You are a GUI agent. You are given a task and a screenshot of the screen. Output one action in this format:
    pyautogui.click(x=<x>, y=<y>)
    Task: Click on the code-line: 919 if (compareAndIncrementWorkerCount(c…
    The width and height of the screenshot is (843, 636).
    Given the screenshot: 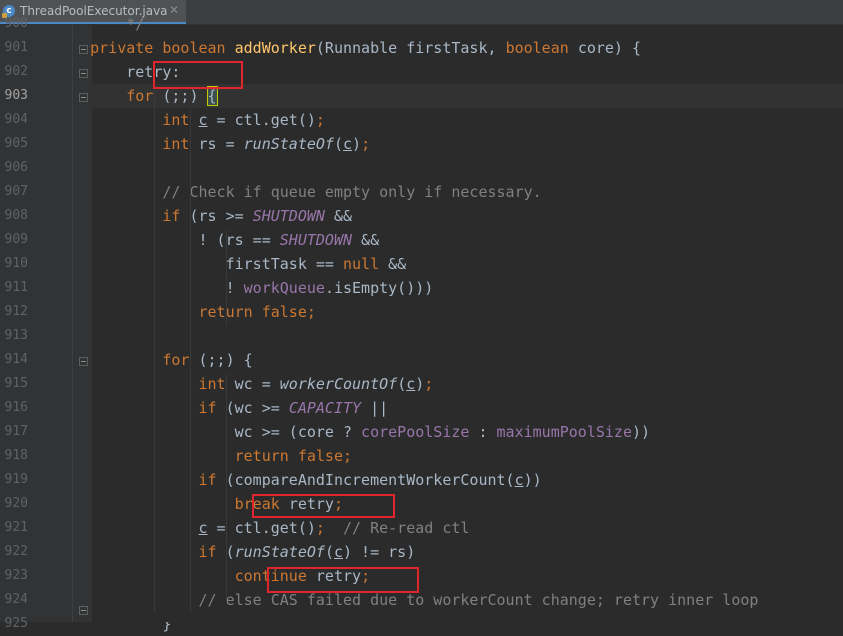 What is the action you would take?
    pyautogui.click(x=421, y=480)
    